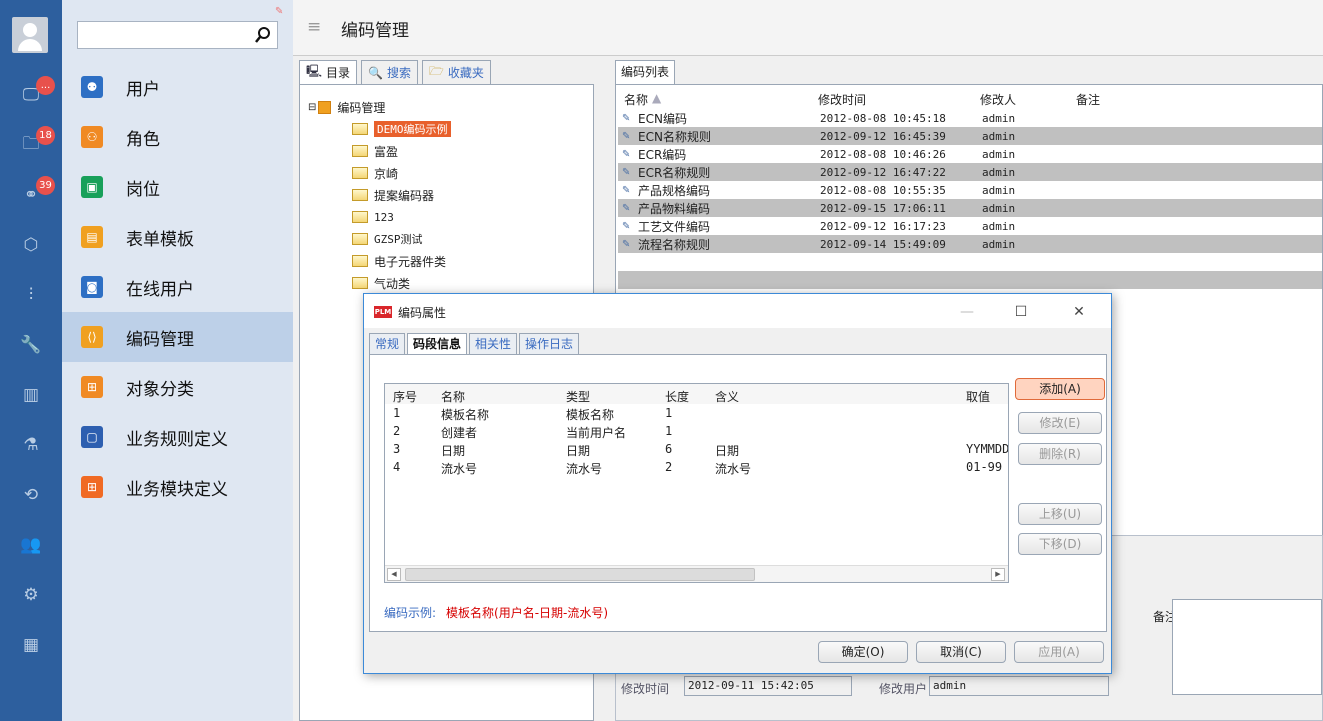  I want to click on column-header: 含义, so click(727, 396).